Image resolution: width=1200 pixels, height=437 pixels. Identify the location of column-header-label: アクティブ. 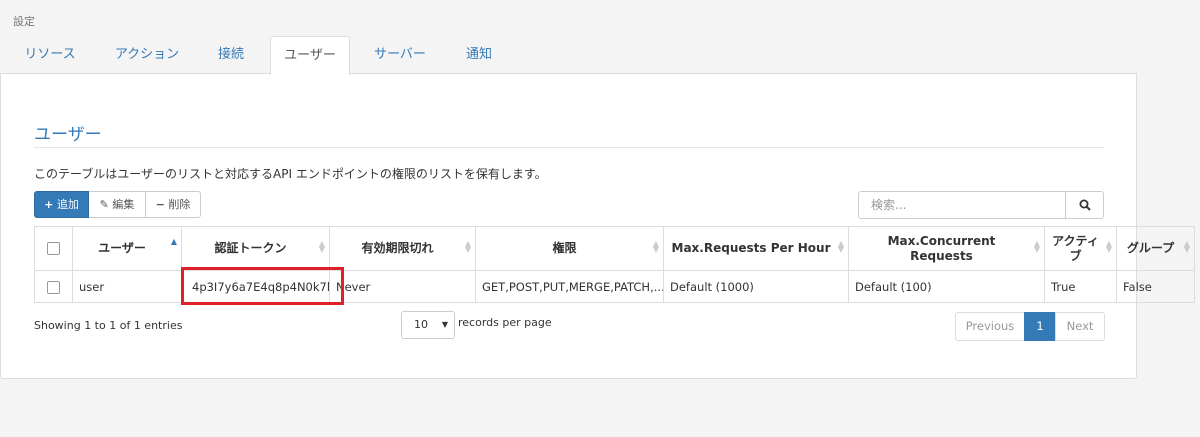
(1075, 248).